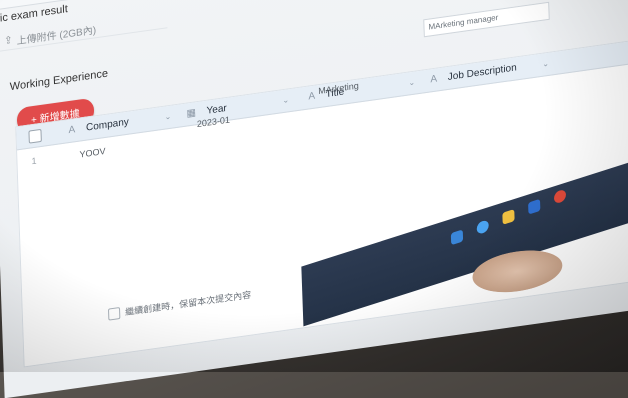 This screenshot has width=628, height=398. Describe the element at coordinates (482, 227) in the screenshot. I see `browser-icon` at that location.